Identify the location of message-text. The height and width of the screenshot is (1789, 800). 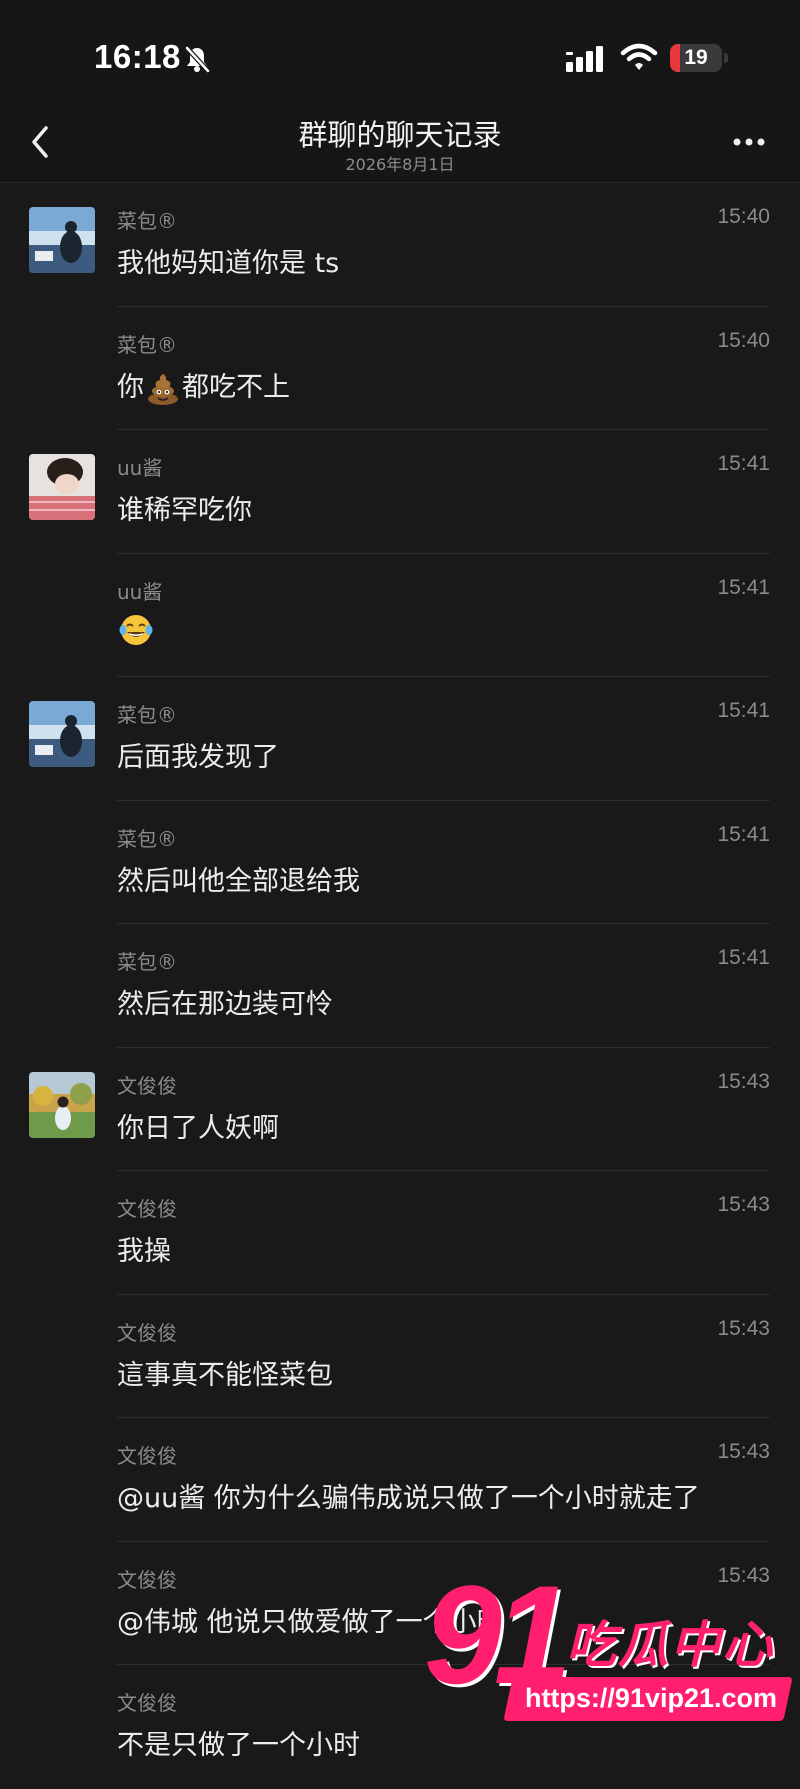
(443, 630).